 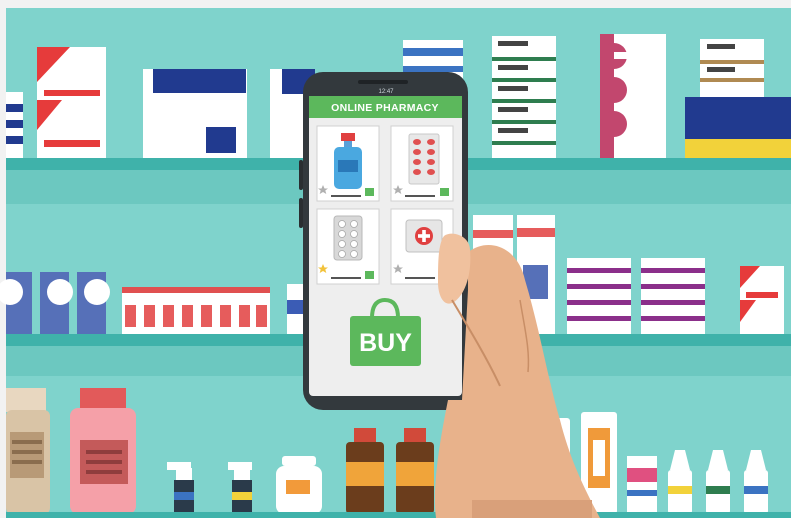 What do you see at coordinates (28, 451) in the screenshot?
I see `medicine-jar` at bounding box center [28, 451].